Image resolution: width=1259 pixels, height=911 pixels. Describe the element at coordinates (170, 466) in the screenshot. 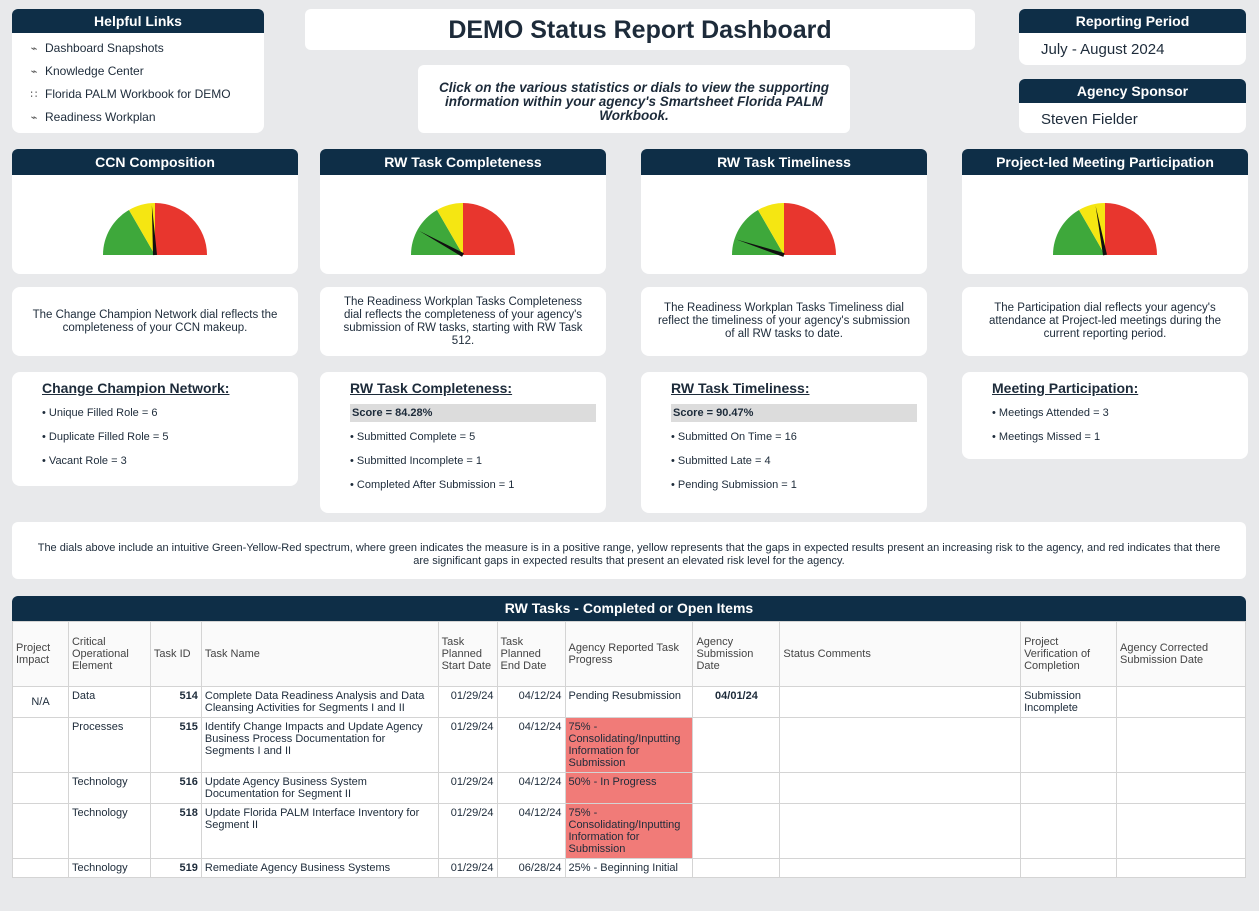

I see `stat-item: • Vacant Role = 3` at that location.